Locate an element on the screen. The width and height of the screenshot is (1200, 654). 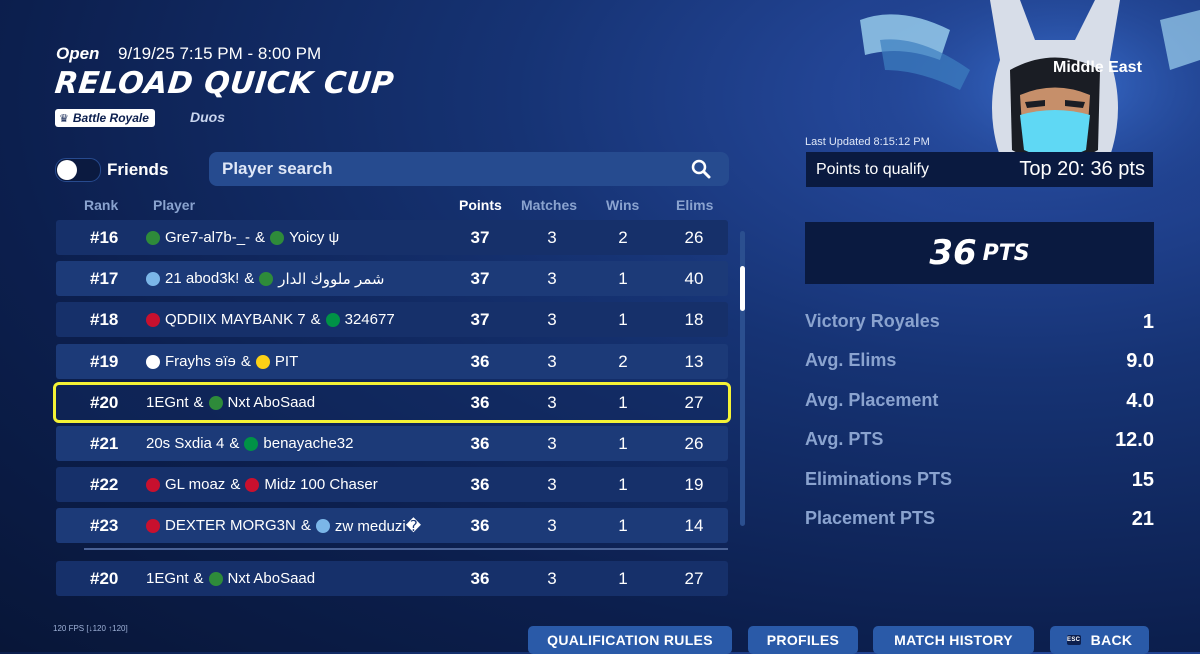
row-rank: #17 is located at coordinates (104, 278).